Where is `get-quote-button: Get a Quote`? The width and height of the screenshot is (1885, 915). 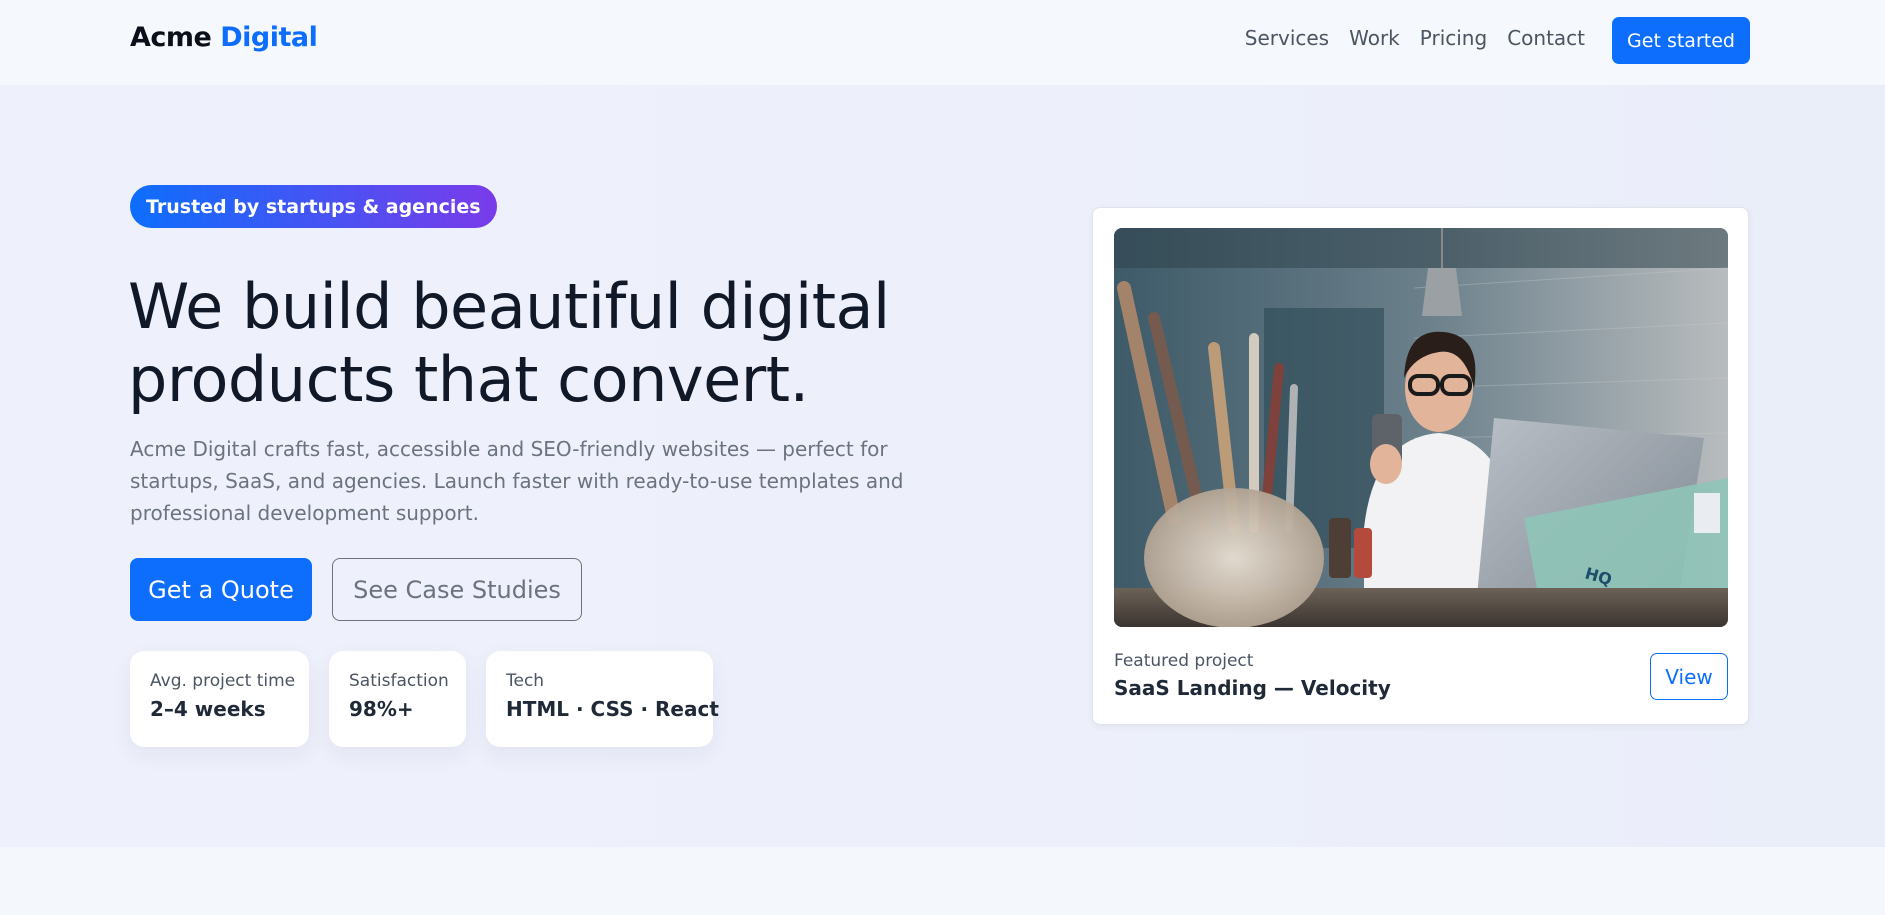 get-quote-button: Get a Quote is located at coordinates (221, 589).